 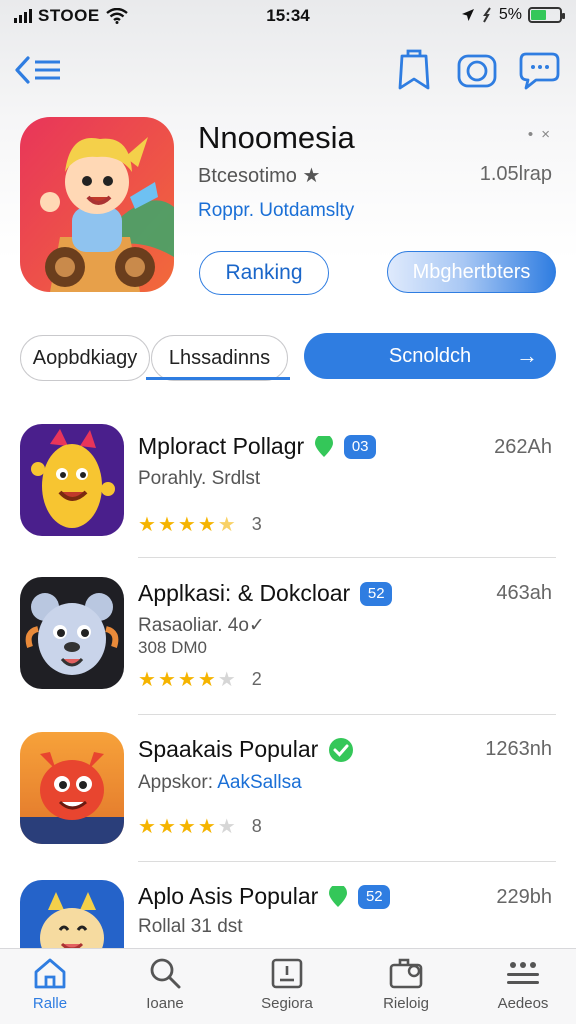 What do you see at coordinates (264, 273) in the screenshot?
I see `ranking-button: Ranking` at bounding box center [264, 273].